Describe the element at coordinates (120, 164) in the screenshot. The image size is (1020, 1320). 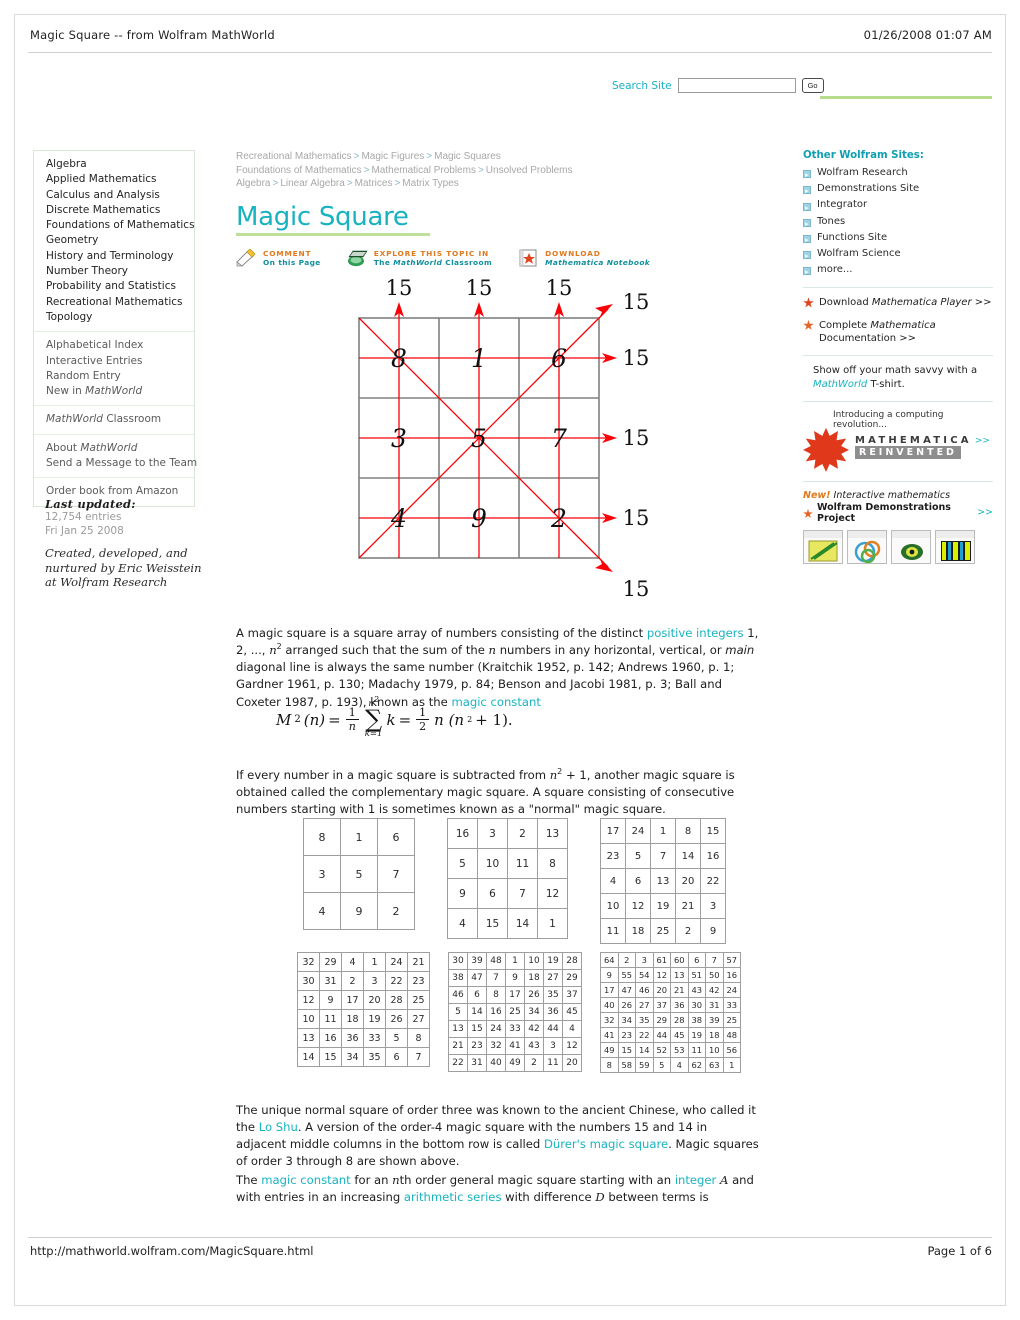
I see `sidebar-item-algebra: Algebra` at that location.